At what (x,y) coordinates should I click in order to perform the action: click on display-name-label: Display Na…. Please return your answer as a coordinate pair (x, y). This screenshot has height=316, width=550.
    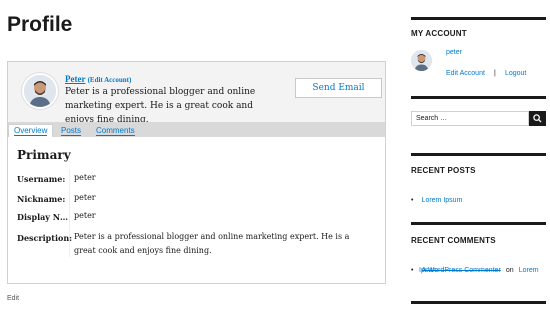
    Looking at the image, I should click on (45, 217).